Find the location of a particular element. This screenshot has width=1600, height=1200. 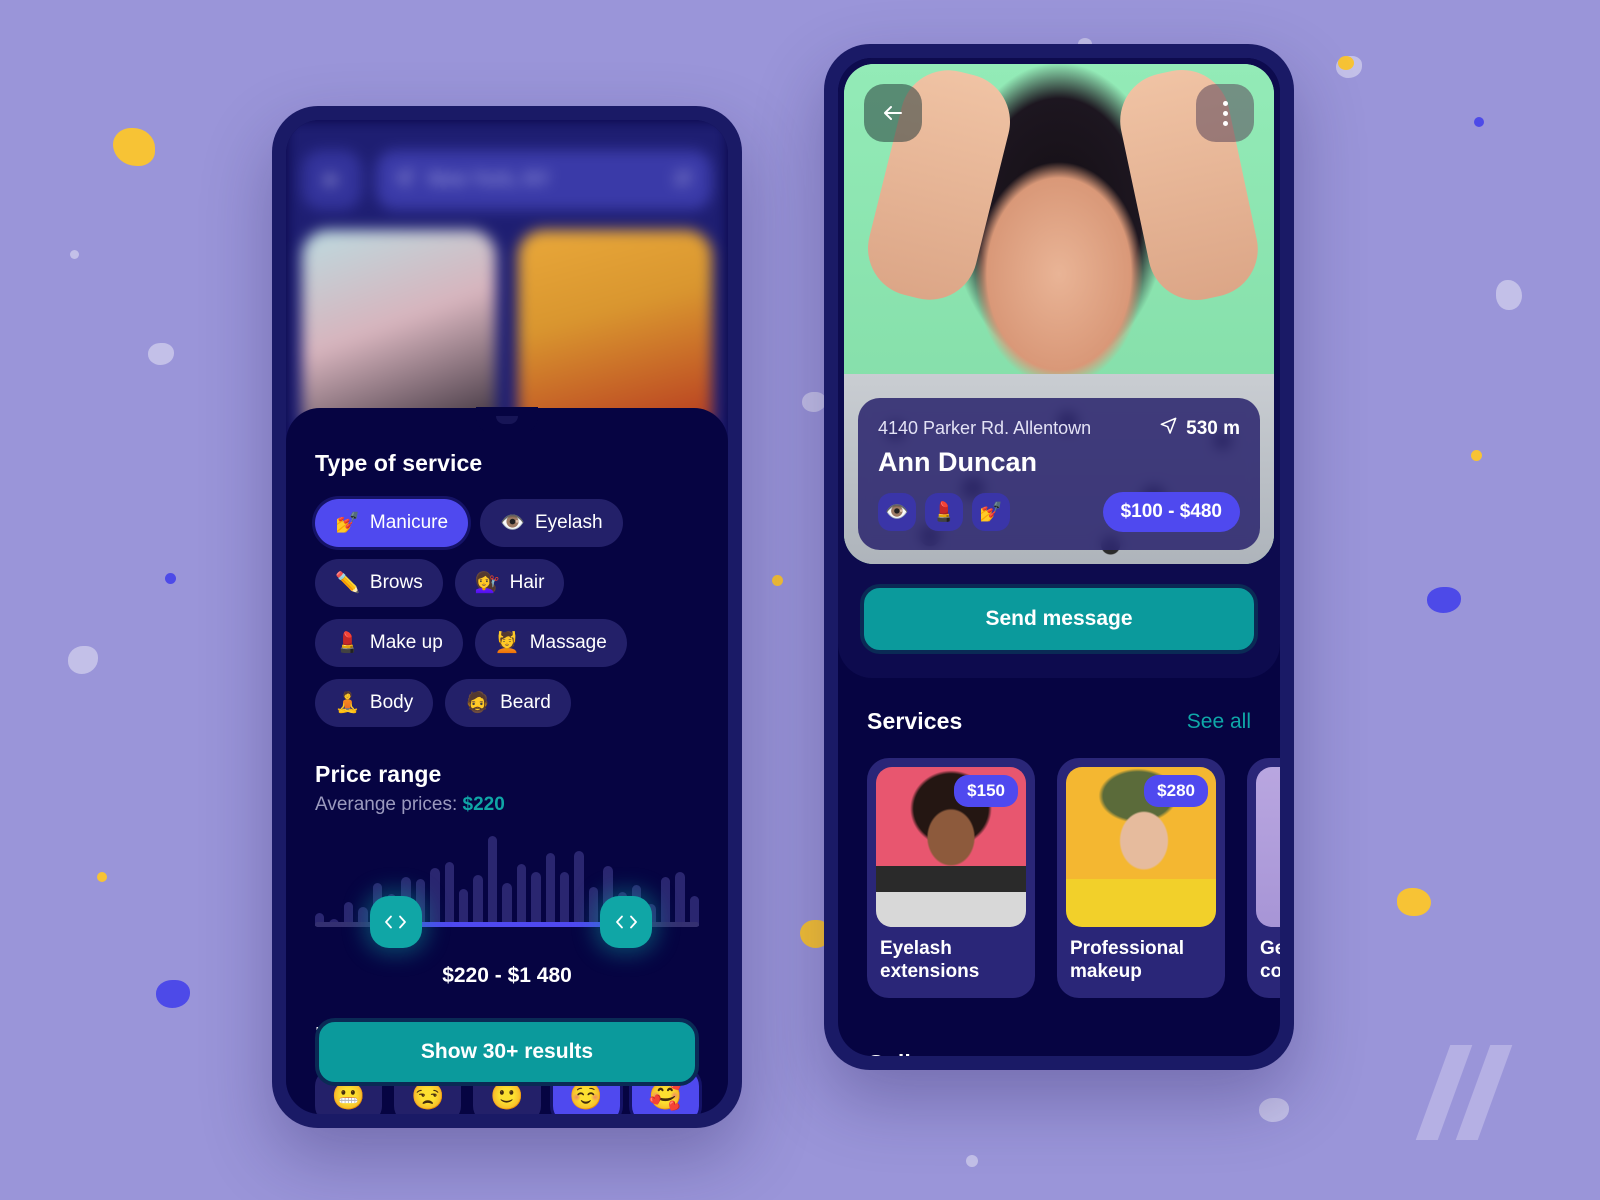

chip-label: Massage is located at coordinates (568, 642).